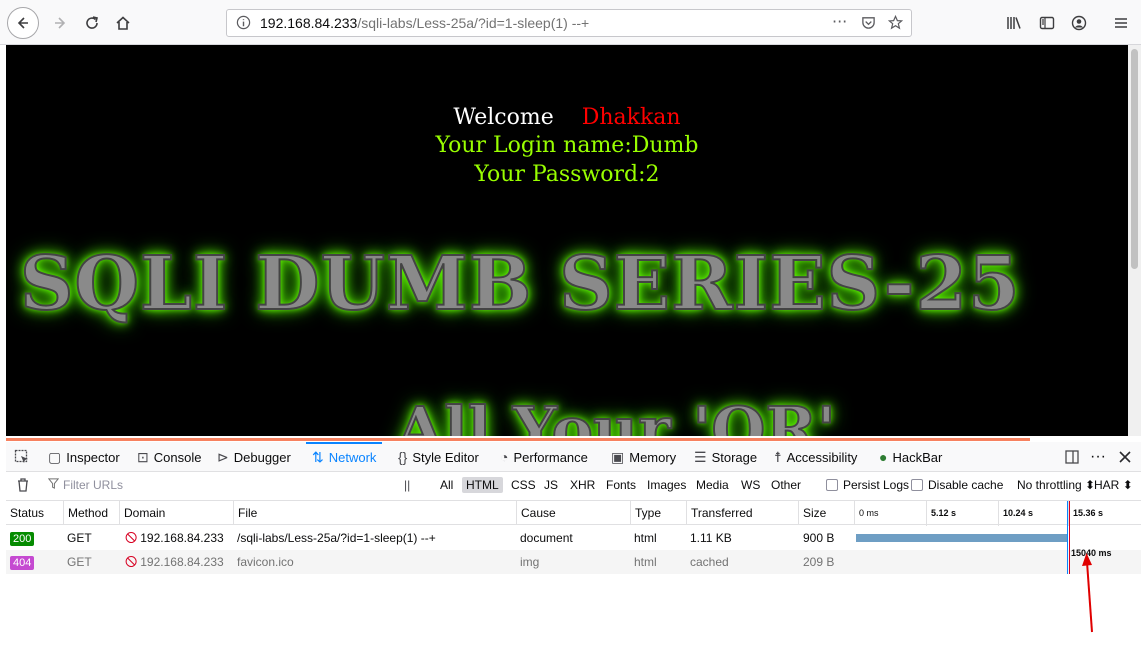 This screenshot has height=669, width=1141. I want to click on library-icon, so click(1015, 23).